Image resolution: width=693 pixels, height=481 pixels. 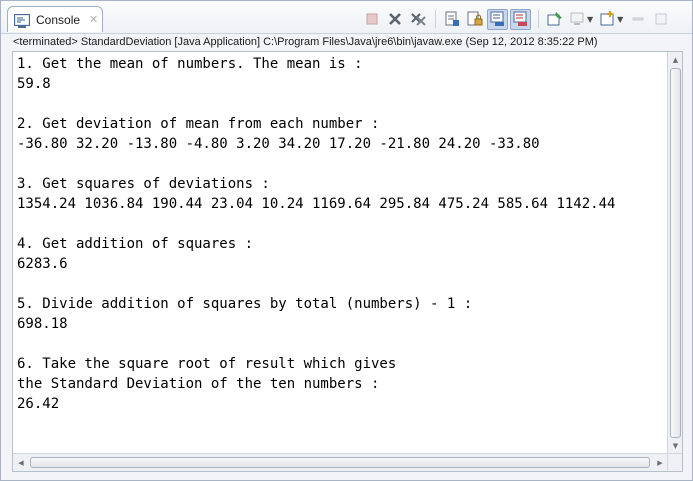 I want to click on remove-all-terminated-icon, so click(x=417, y=19).